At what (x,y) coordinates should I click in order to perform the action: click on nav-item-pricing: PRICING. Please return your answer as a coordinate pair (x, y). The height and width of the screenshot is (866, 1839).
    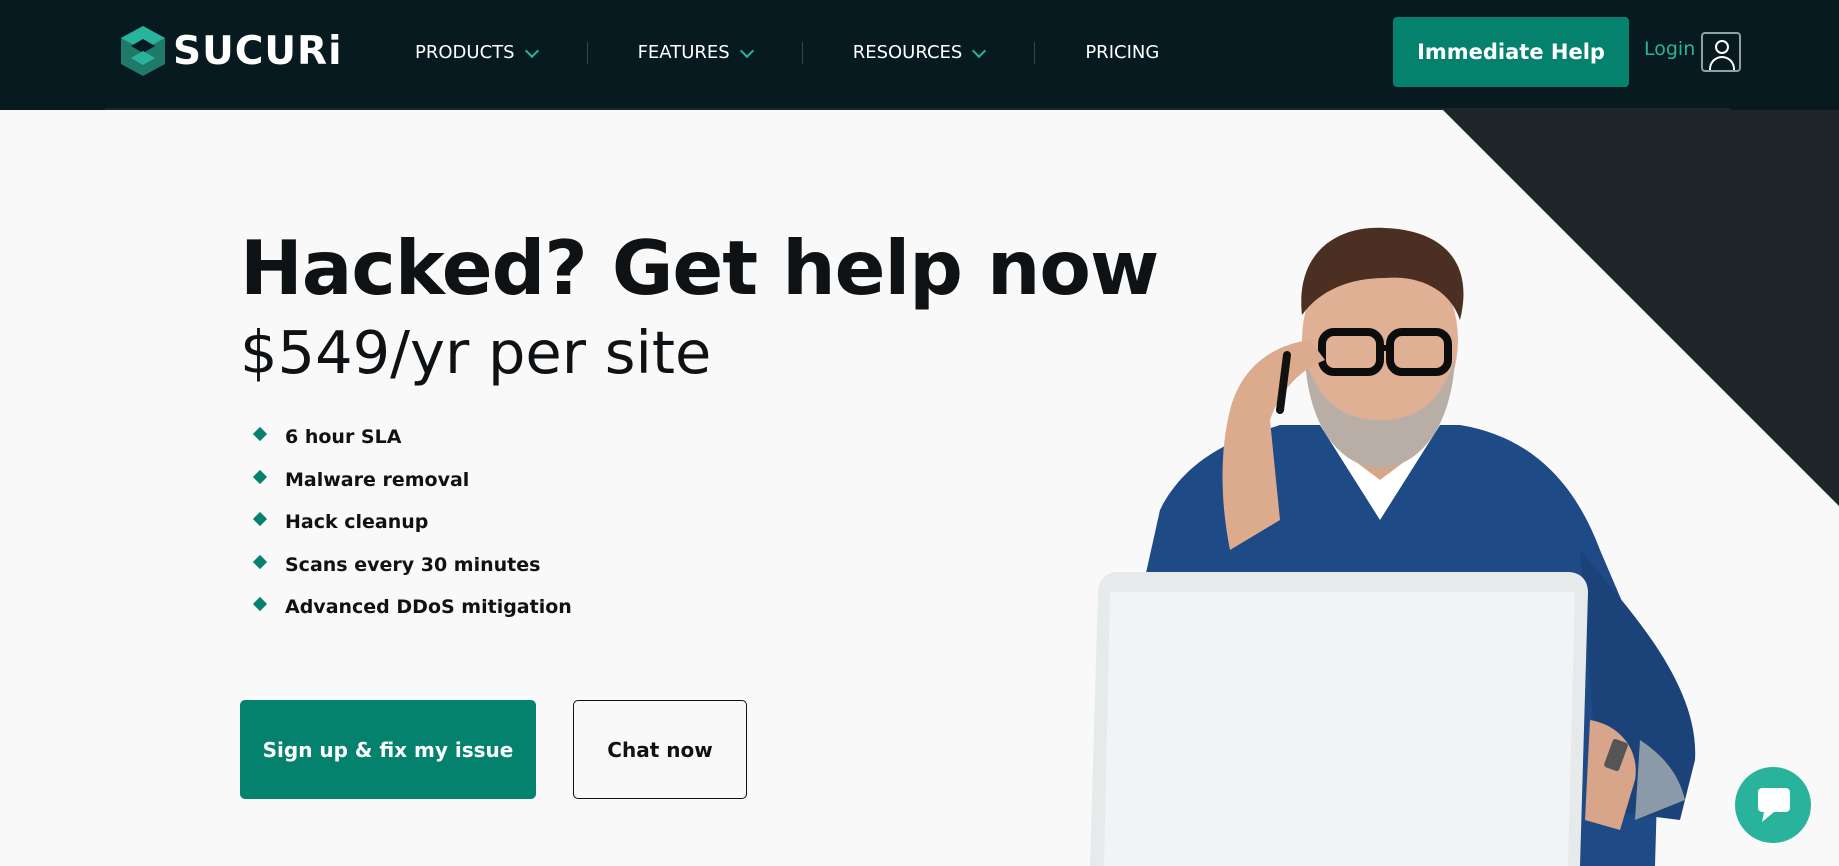
    Looking at the image, I should click on (1122, 52).